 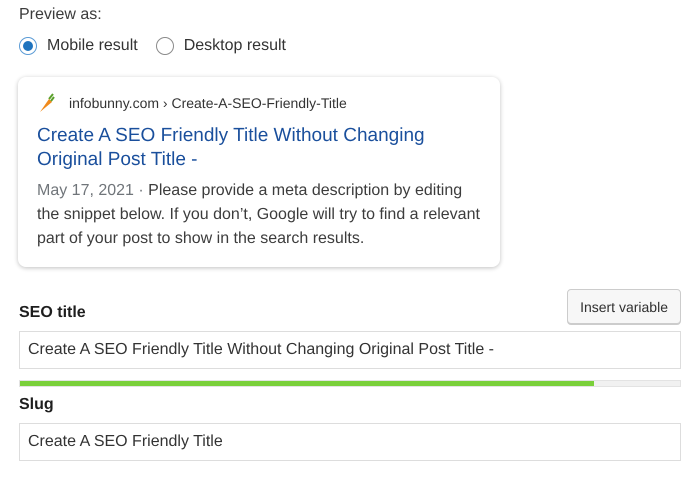 I want to click on result-description: May 17, 2021 · Please provide a meta description by editing the snippet below. If you don’t, Google will try to find a relevant part of your post to show in the search results., so click(x=258, y=215).